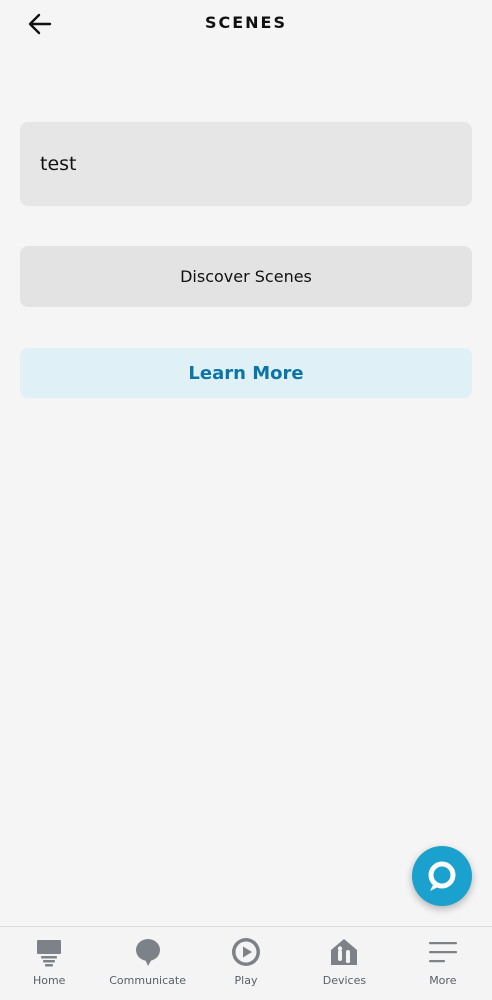 This screenshot has width=492, height=1000. Describe the element at coordinates (344, 980) in the screenshot. I see `nav-label-devices: Devices` at that location.